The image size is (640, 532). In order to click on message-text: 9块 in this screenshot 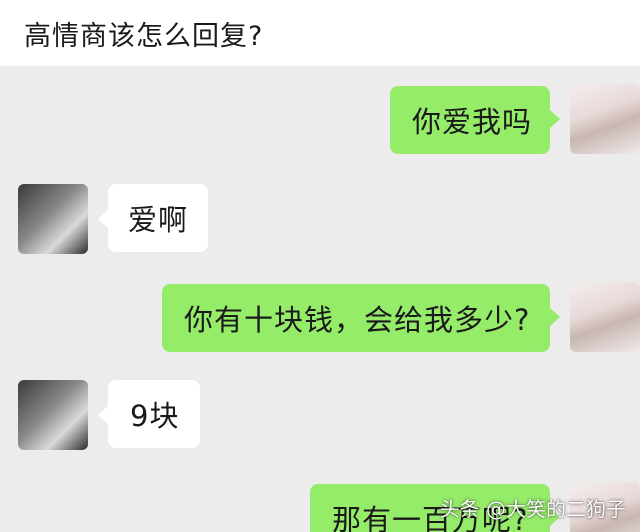, I will do `click(155, 416)`.